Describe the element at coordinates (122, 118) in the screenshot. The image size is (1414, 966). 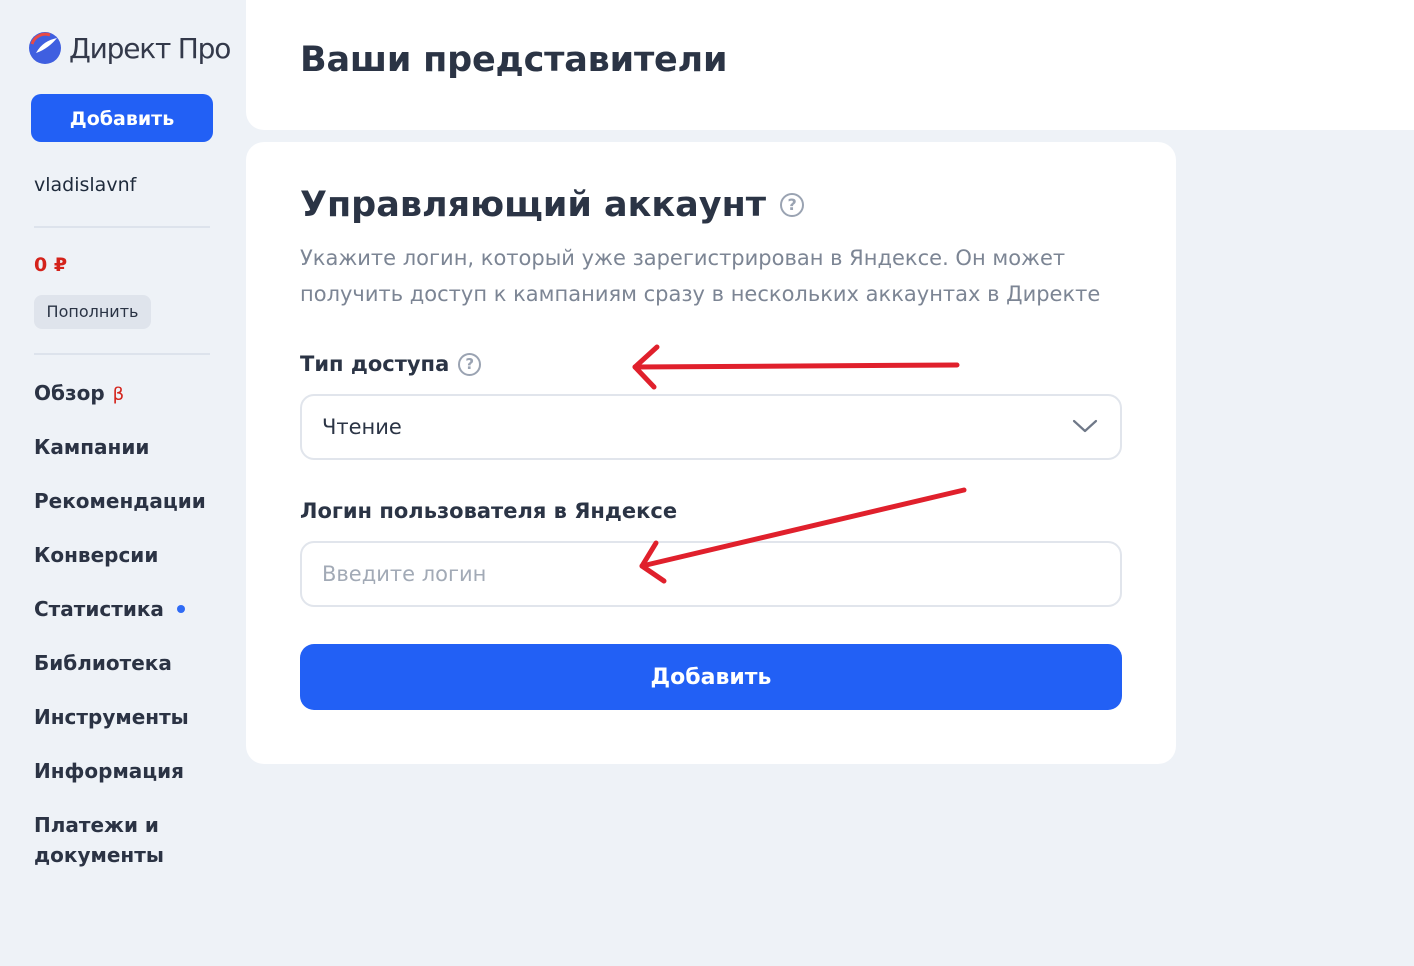
I see `add-campaign-button: Добавить` at that location.